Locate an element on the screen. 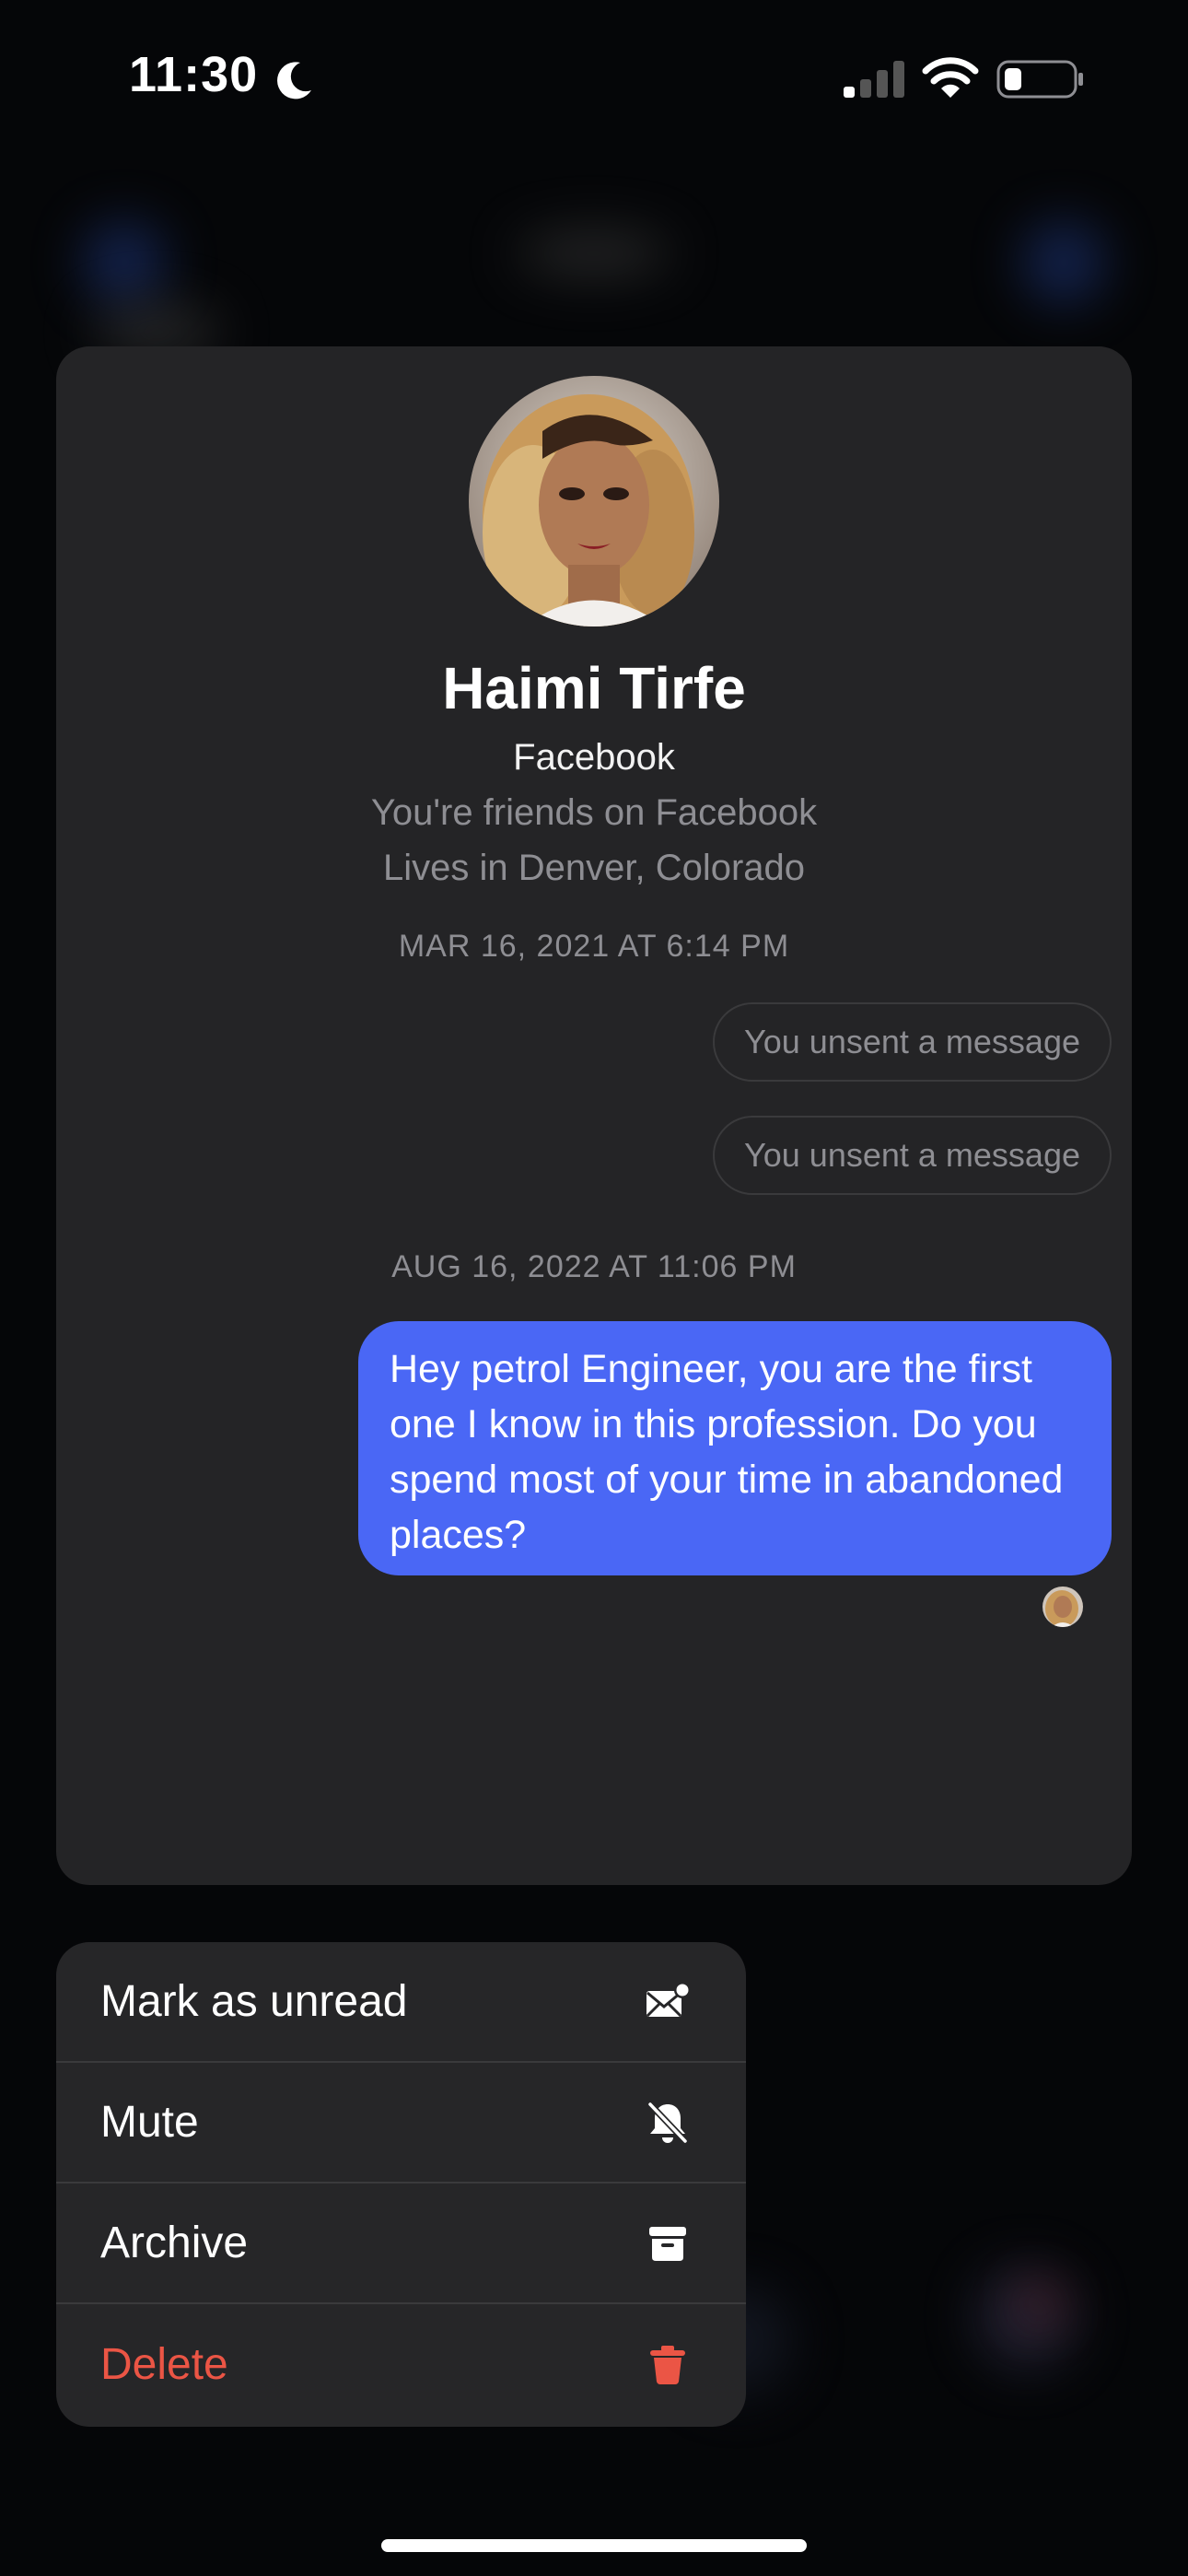  profile-avatar is located at coordinates (594, 501).